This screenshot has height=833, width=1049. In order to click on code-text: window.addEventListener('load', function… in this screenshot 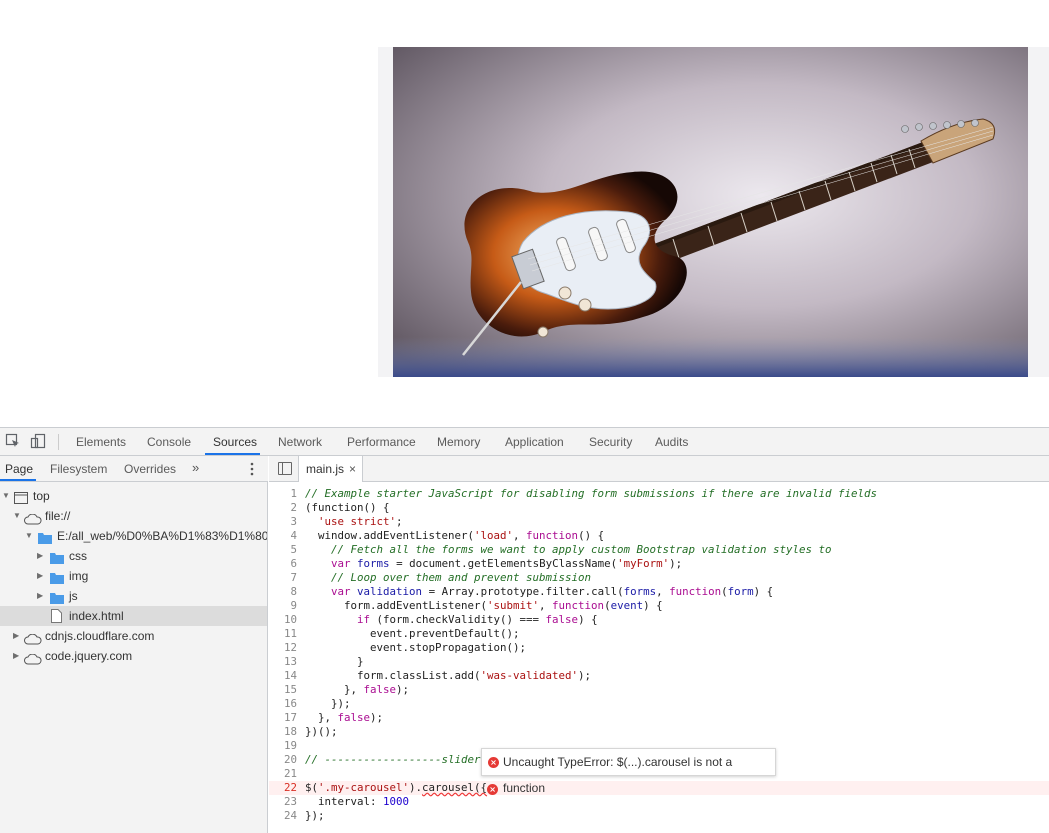, I will do `click(454, 536)`.